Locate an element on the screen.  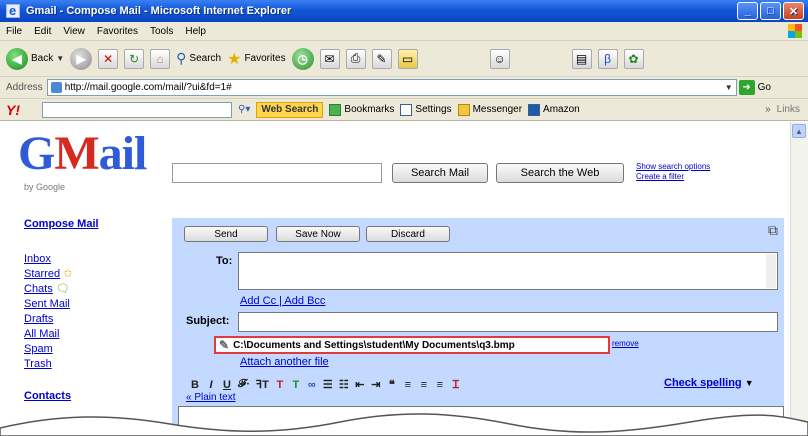
check-spelling-button: Check spelling ▼ is located at coordinates (709, 383).